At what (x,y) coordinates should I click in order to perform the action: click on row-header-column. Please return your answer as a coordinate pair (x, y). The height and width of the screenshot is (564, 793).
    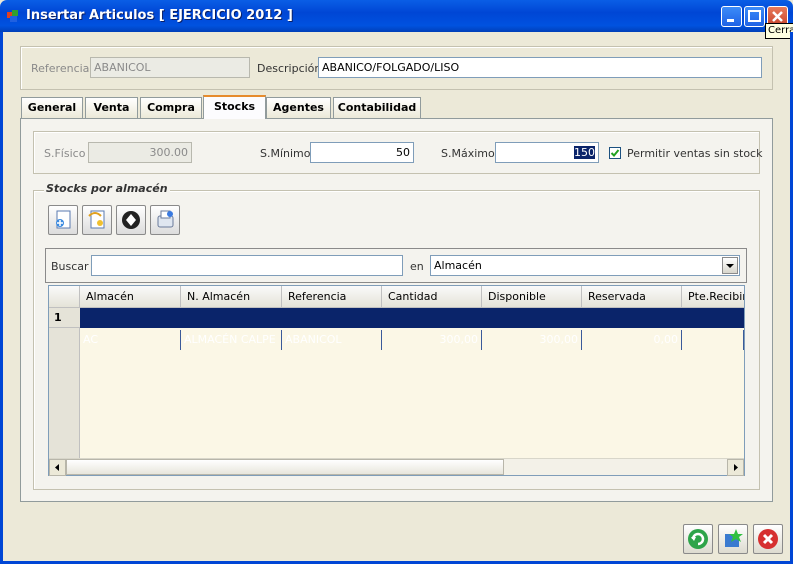
    Looking at the image, I should click on (64, 391).